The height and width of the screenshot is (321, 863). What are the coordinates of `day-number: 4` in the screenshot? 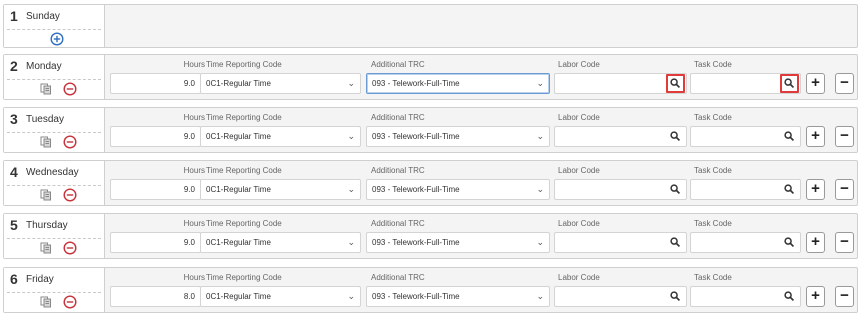 It's located at (14, 172).